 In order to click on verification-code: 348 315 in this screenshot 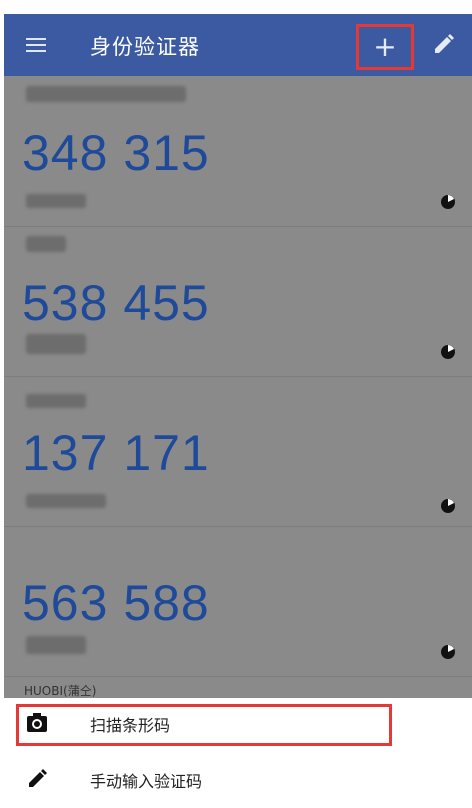, I will do `click(116, 153)`.